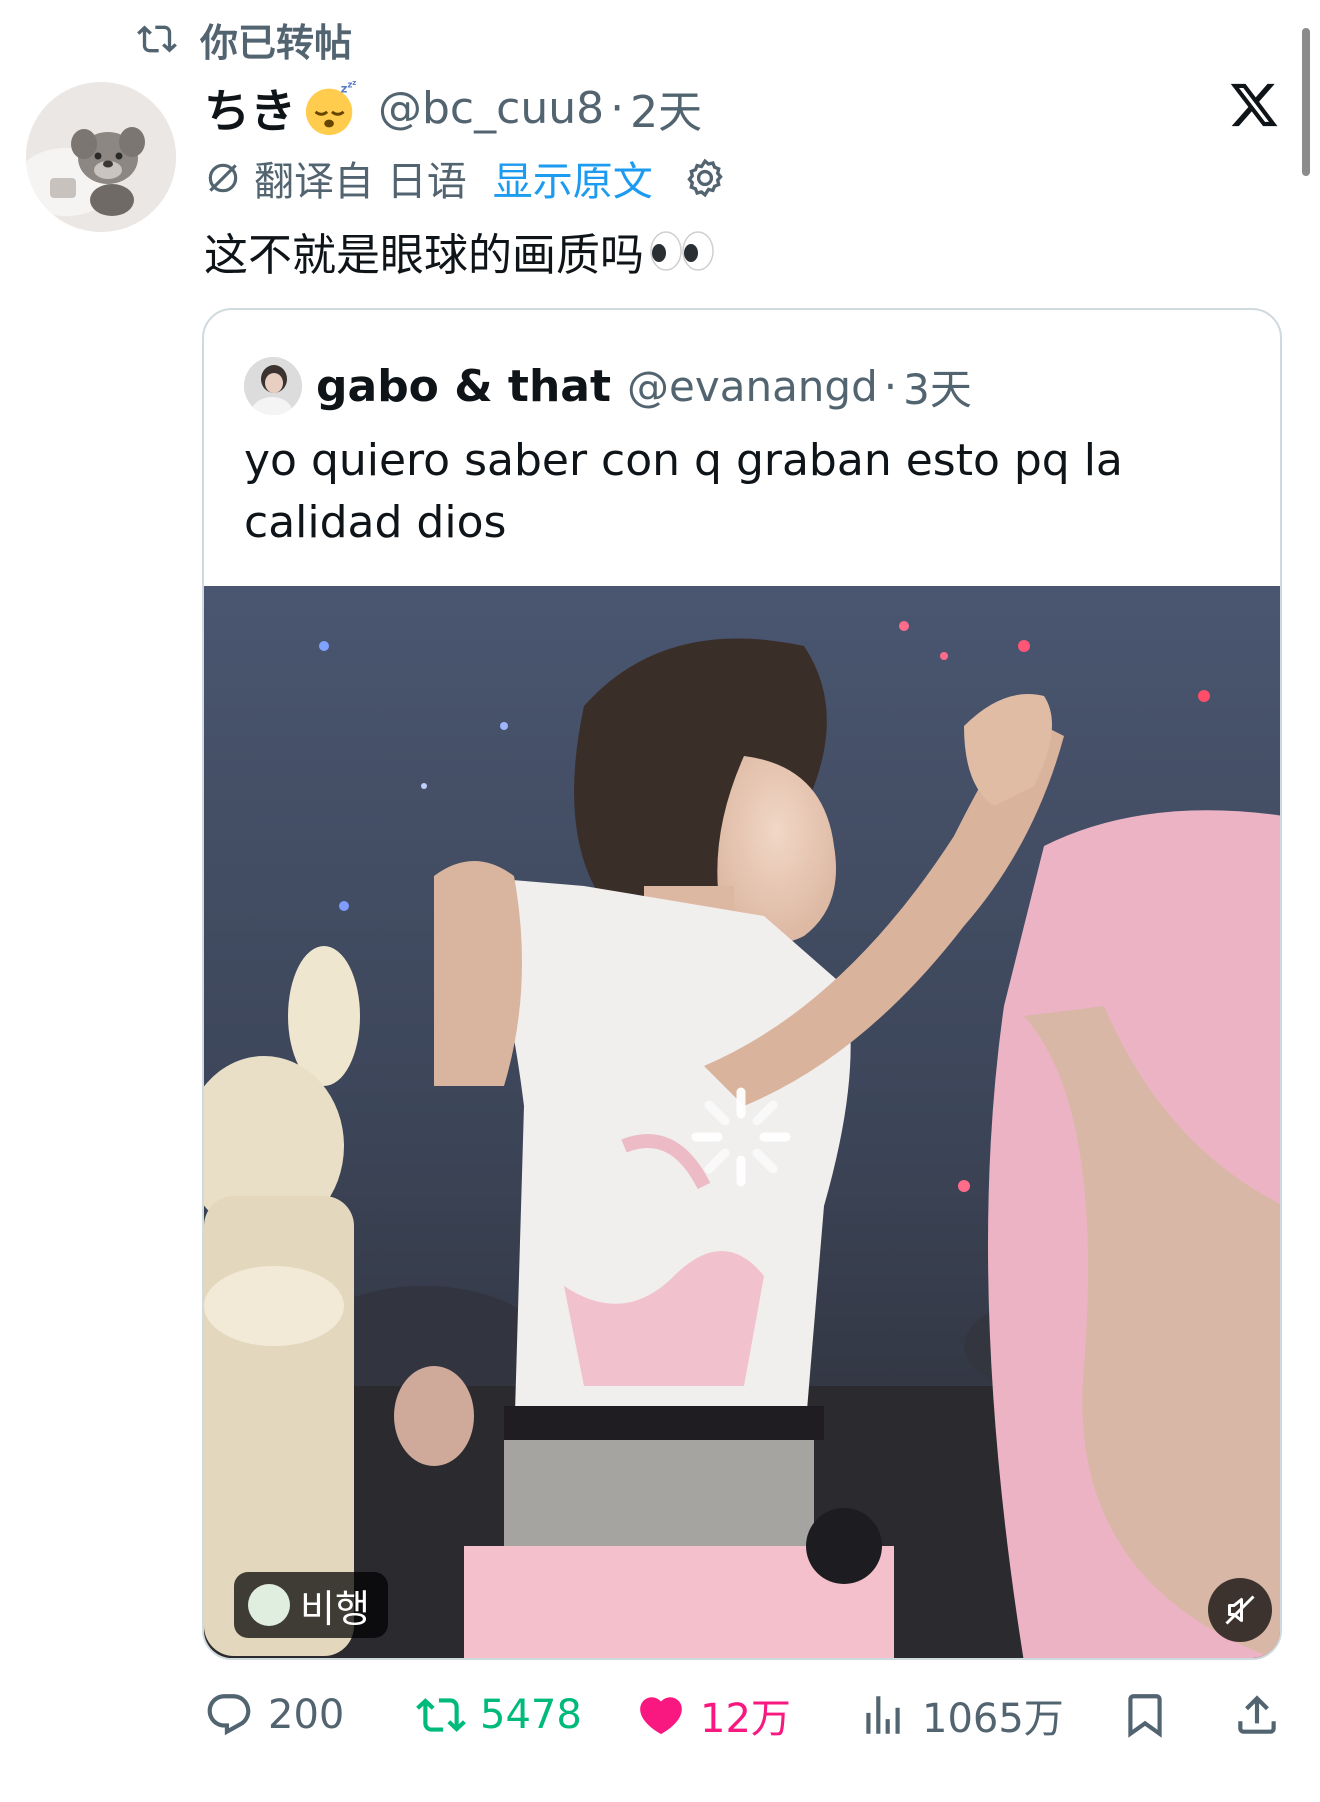 The height and width of the screenshot is (1802, 1320). Describe the element at coordinates (752, 386) in the screenshot. I see `quoted-author-handle: @evanangd` at that location.